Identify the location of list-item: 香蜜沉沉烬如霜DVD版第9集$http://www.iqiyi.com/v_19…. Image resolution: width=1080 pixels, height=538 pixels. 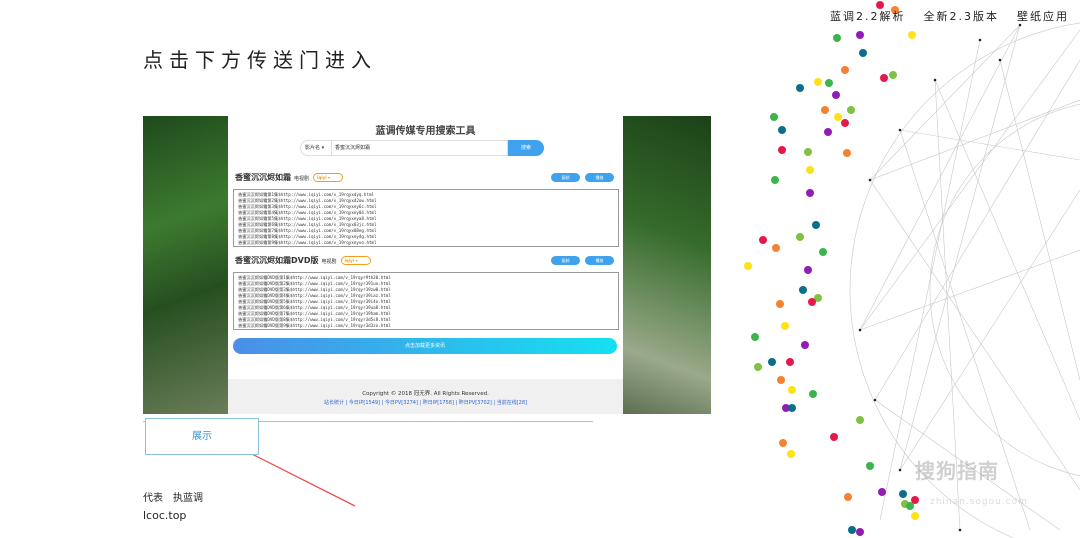
(314, 325).